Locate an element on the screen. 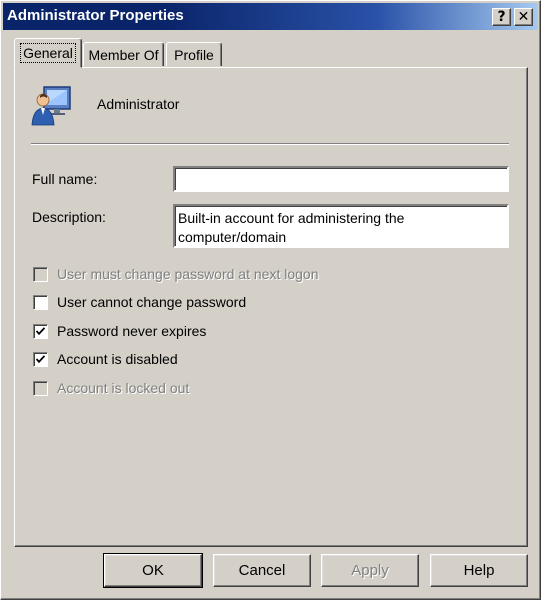 This screenshot has height=600, width=541. account-locked-out-label: Account is locked out is located at coordinates (123, 388).